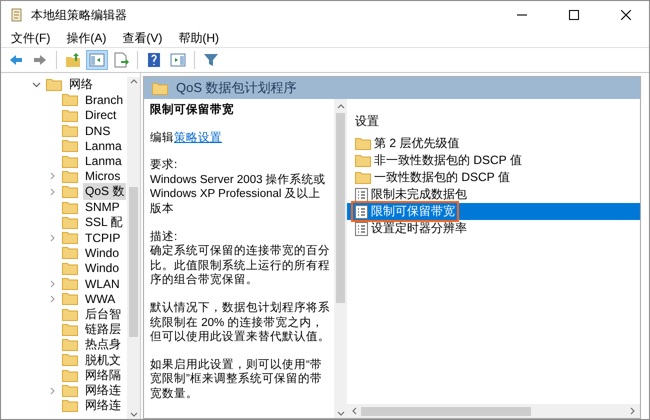 The width and height of the screenshot is (650, 420). What do you see at coordinates (30, 38) in the screenshot?
I see `menu-item: 文件(F)` at bounding box center [30, 38].